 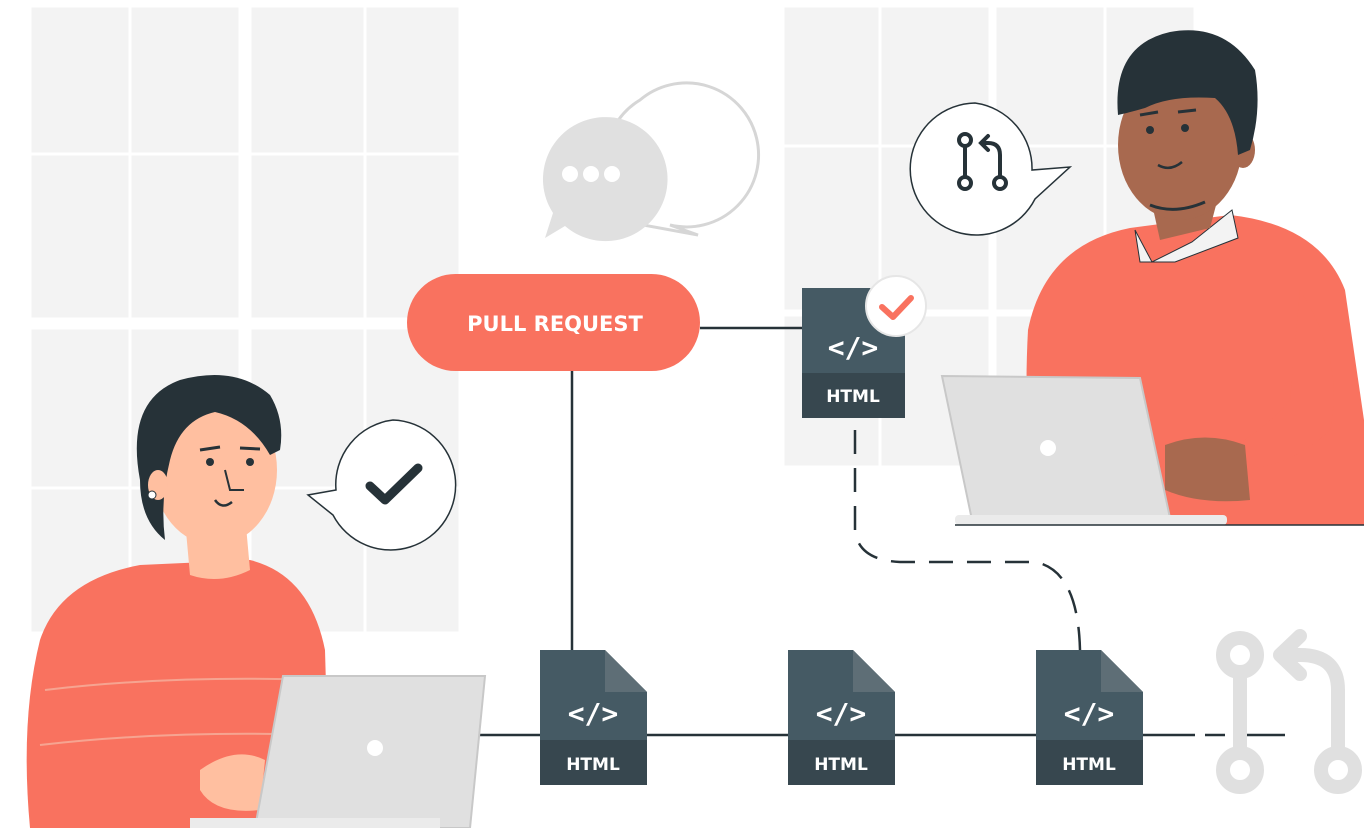 What do you see at coordinates (841, 765) in the screenshot?
I see `file-main-2-type: HTML` at bounding box center [841, 765].